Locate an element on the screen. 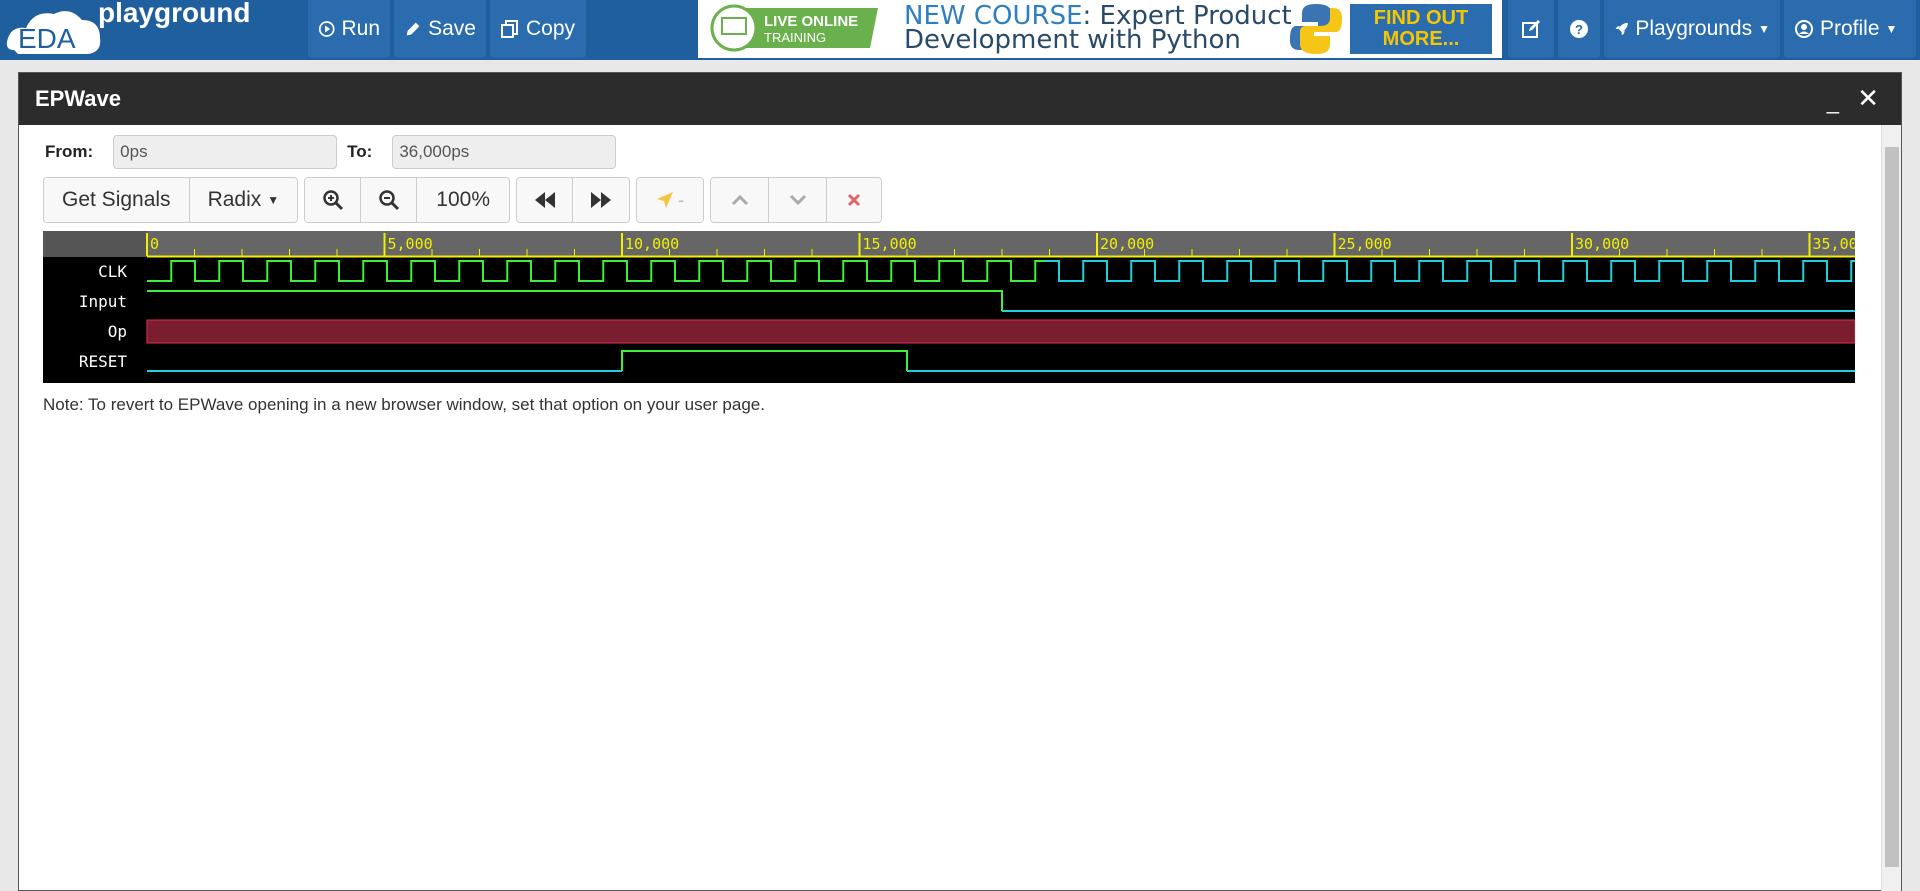  ruler-tick-label: 0 is located at coordinates (154, 244).